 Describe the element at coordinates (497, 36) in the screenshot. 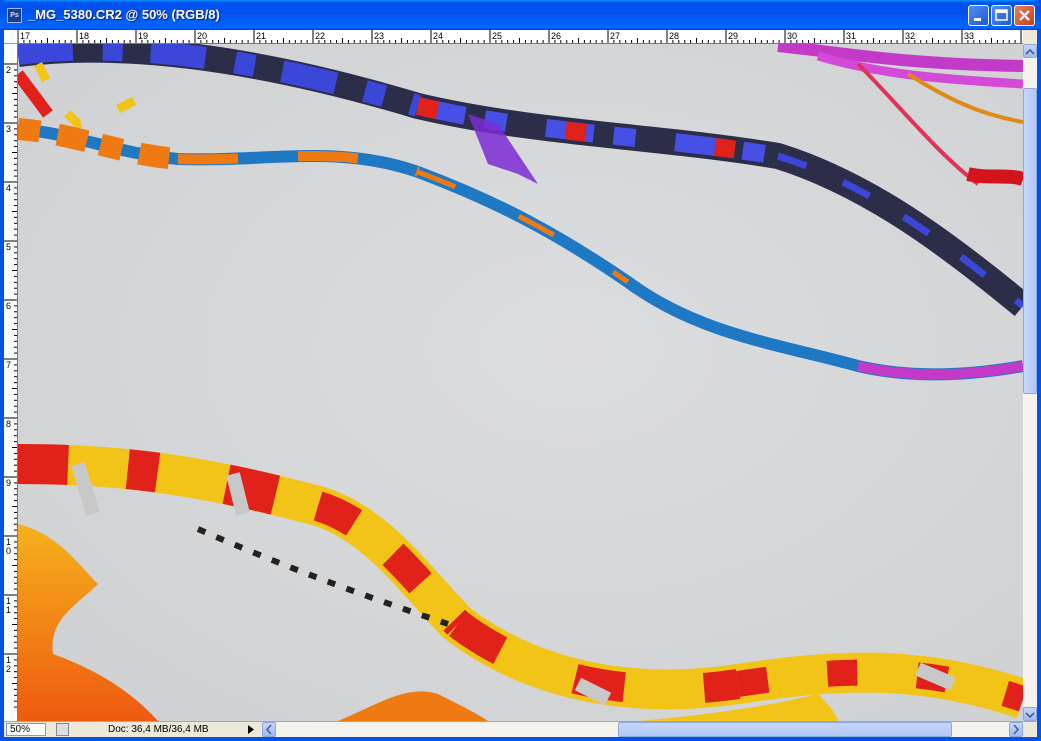

I see `ruler-label: 25` at that location.